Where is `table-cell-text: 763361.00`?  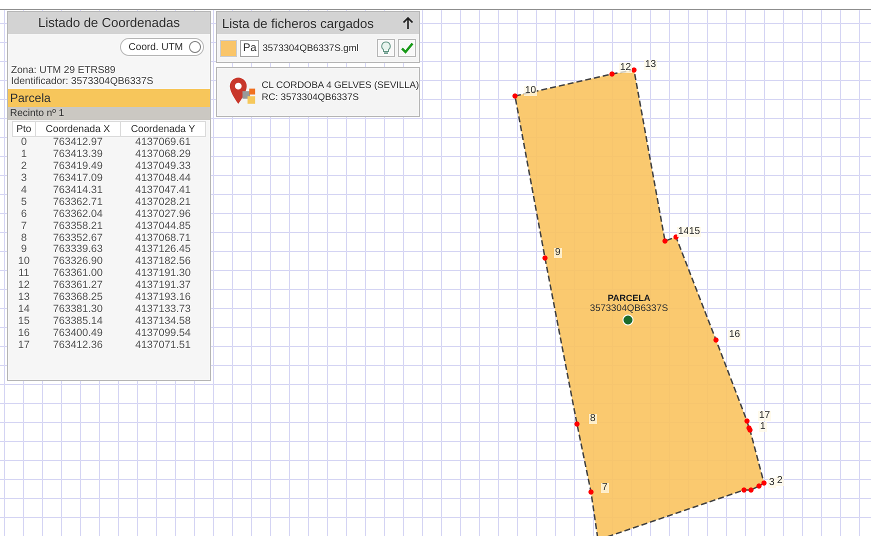
table-cell-text: 763361.00 is located at coordinates (78, 274).